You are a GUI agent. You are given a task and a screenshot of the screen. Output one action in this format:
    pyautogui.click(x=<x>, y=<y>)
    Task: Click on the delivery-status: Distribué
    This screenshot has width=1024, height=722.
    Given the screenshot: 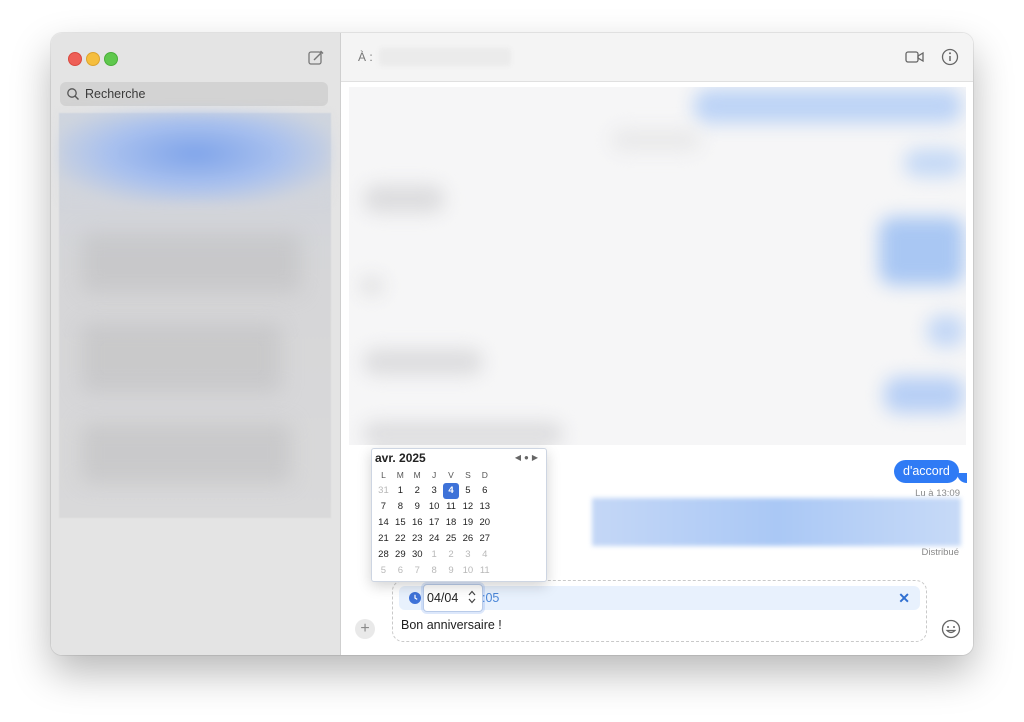 What is the action you would take?
    pyautogui.click(x=940, y=552)
    